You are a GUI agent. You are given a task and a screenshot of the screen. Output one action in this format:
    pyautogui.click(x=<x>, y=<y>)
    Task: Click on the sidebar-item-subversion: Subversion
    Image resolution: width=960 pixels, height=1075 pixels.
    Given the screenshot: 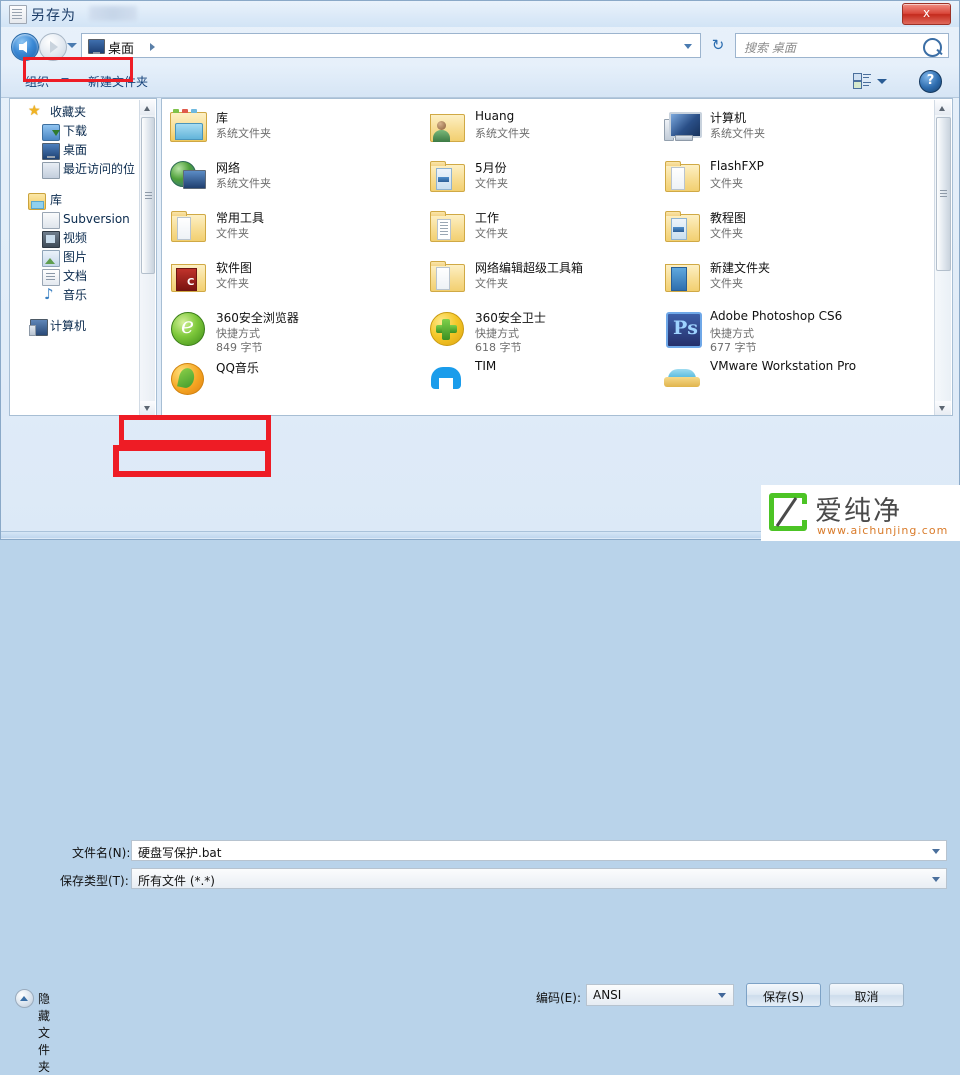 What is the action you would take?
    pyautogui.click(x=76, y=219)
    